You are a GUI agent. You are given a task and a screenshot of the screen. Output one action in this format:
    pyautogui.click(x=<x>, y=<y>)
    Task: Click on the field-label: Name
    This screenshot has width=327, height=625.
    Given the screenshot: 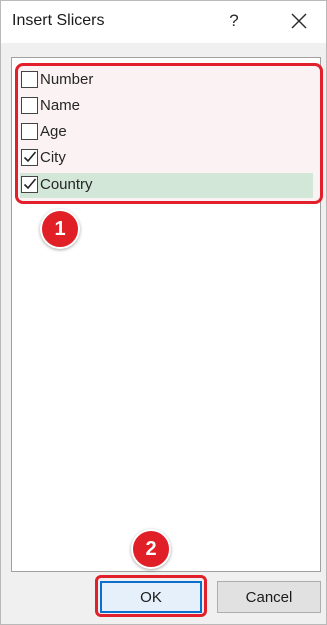 What is the action you would take?
    pyautogui.click(x=60, y=105)
    